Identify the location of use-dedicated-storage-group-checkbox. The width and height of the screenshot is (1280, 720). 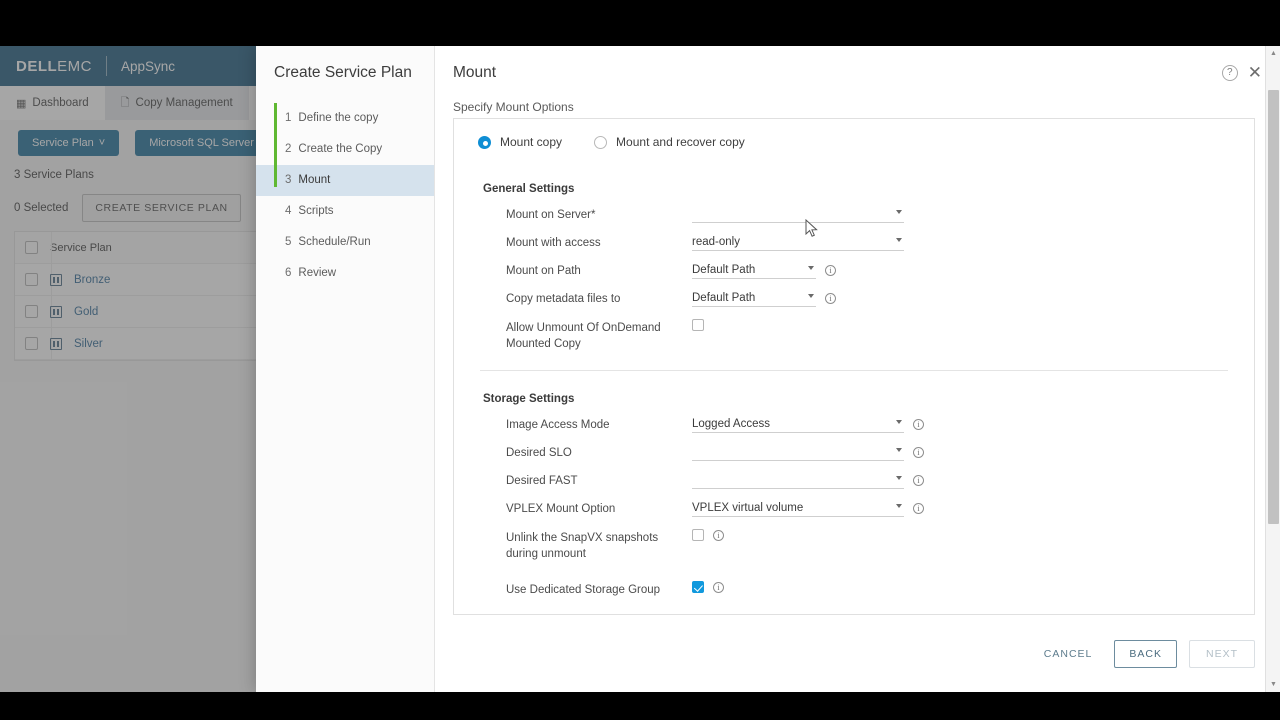
(698, 587).